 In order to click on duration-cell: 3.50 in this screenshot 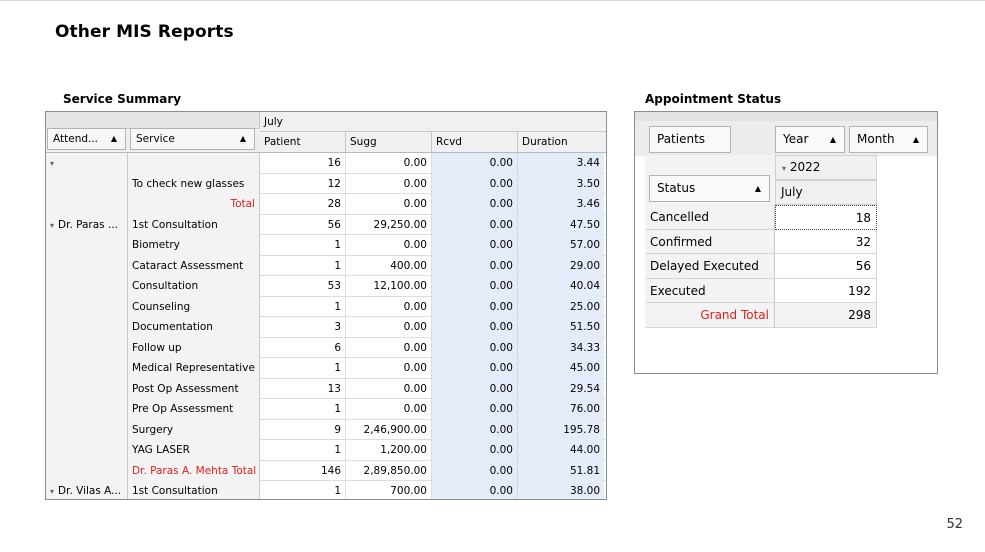, I will do `click(561, 183)`.